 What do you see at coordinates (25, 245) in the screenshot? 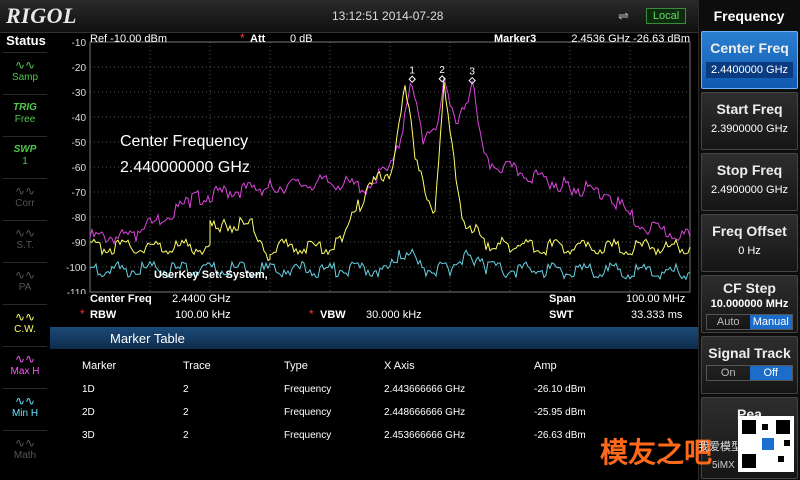
I see `status-item-label: S.T.` at bounding box center [25, 245].